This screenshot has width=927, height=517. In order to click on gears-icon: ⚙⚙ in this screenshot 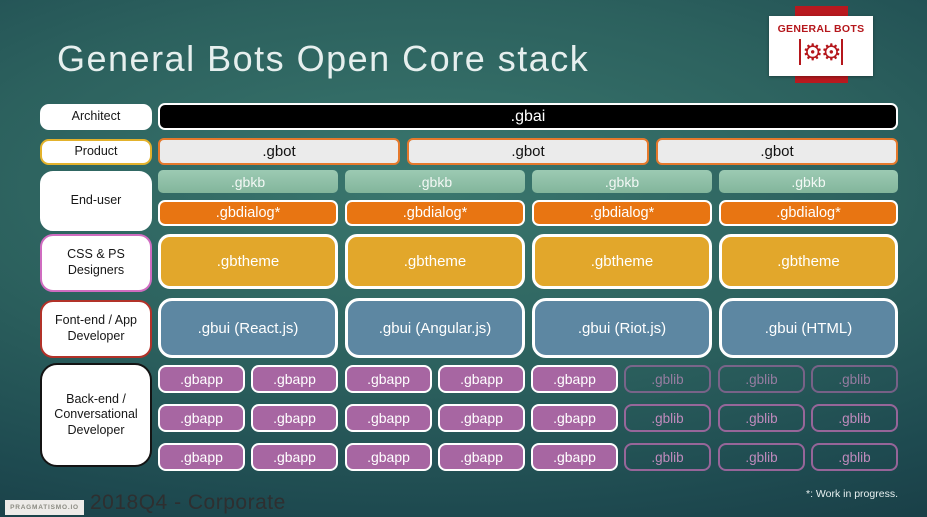, I will do `click(821, 52)`.